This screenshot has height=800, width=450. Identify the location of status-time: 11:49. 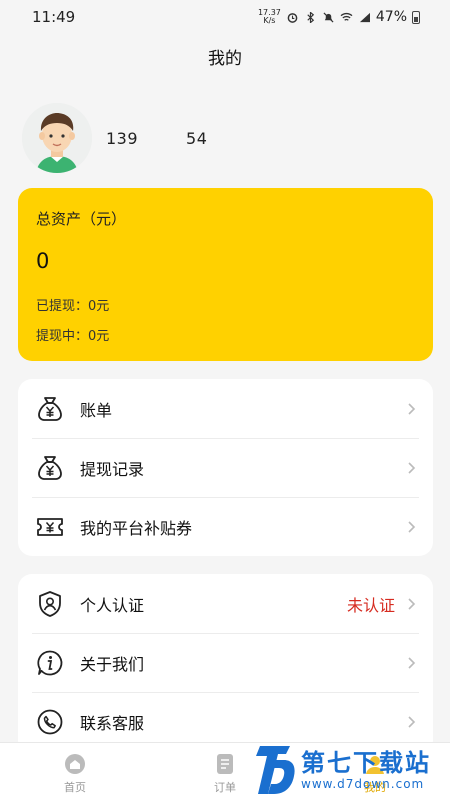
(54, 17).